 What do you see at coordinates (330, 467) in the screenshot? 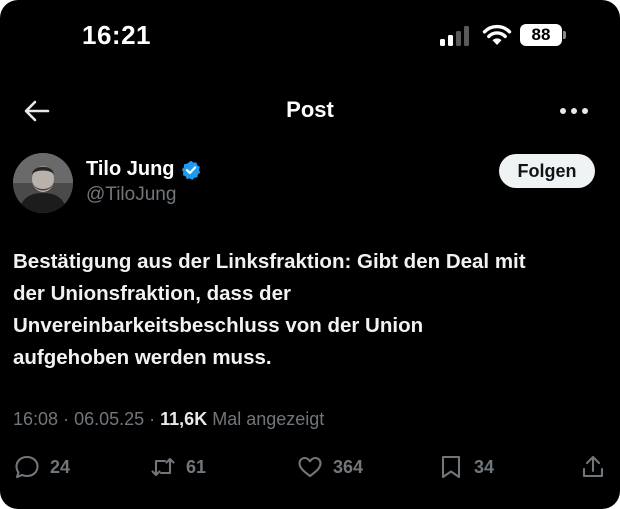
I see `like-button: 364` at bounding box center [330, 467].